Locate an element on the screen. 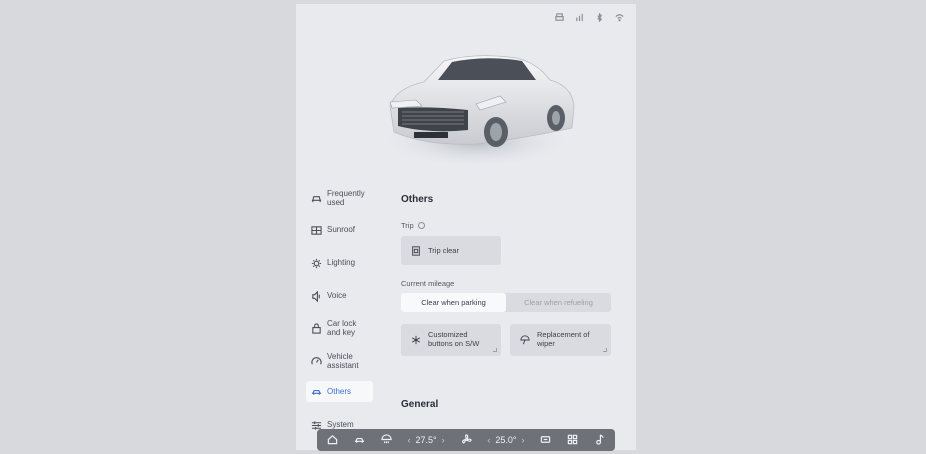 The width and height of the screenshot is (926, 454). section-title-others: Others is located at coordinates (417, 199).